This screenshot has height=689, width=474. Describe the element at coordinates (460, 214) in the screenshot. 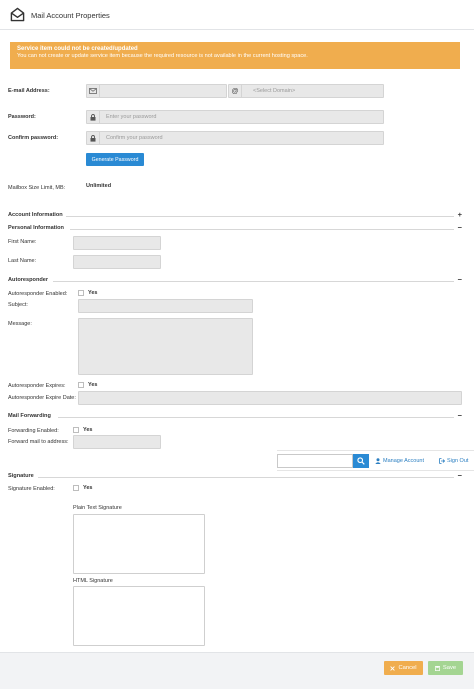

I see `expand-icon: +` at that location.